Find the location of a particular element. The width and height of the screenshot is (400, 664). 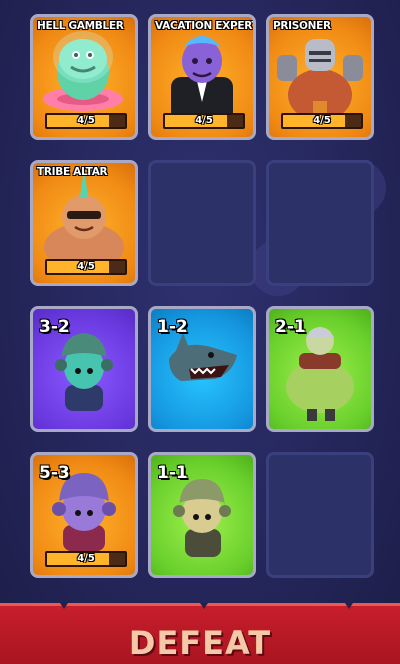

card-unit-2-1: 2-1 is located at coordinates (320, 369).